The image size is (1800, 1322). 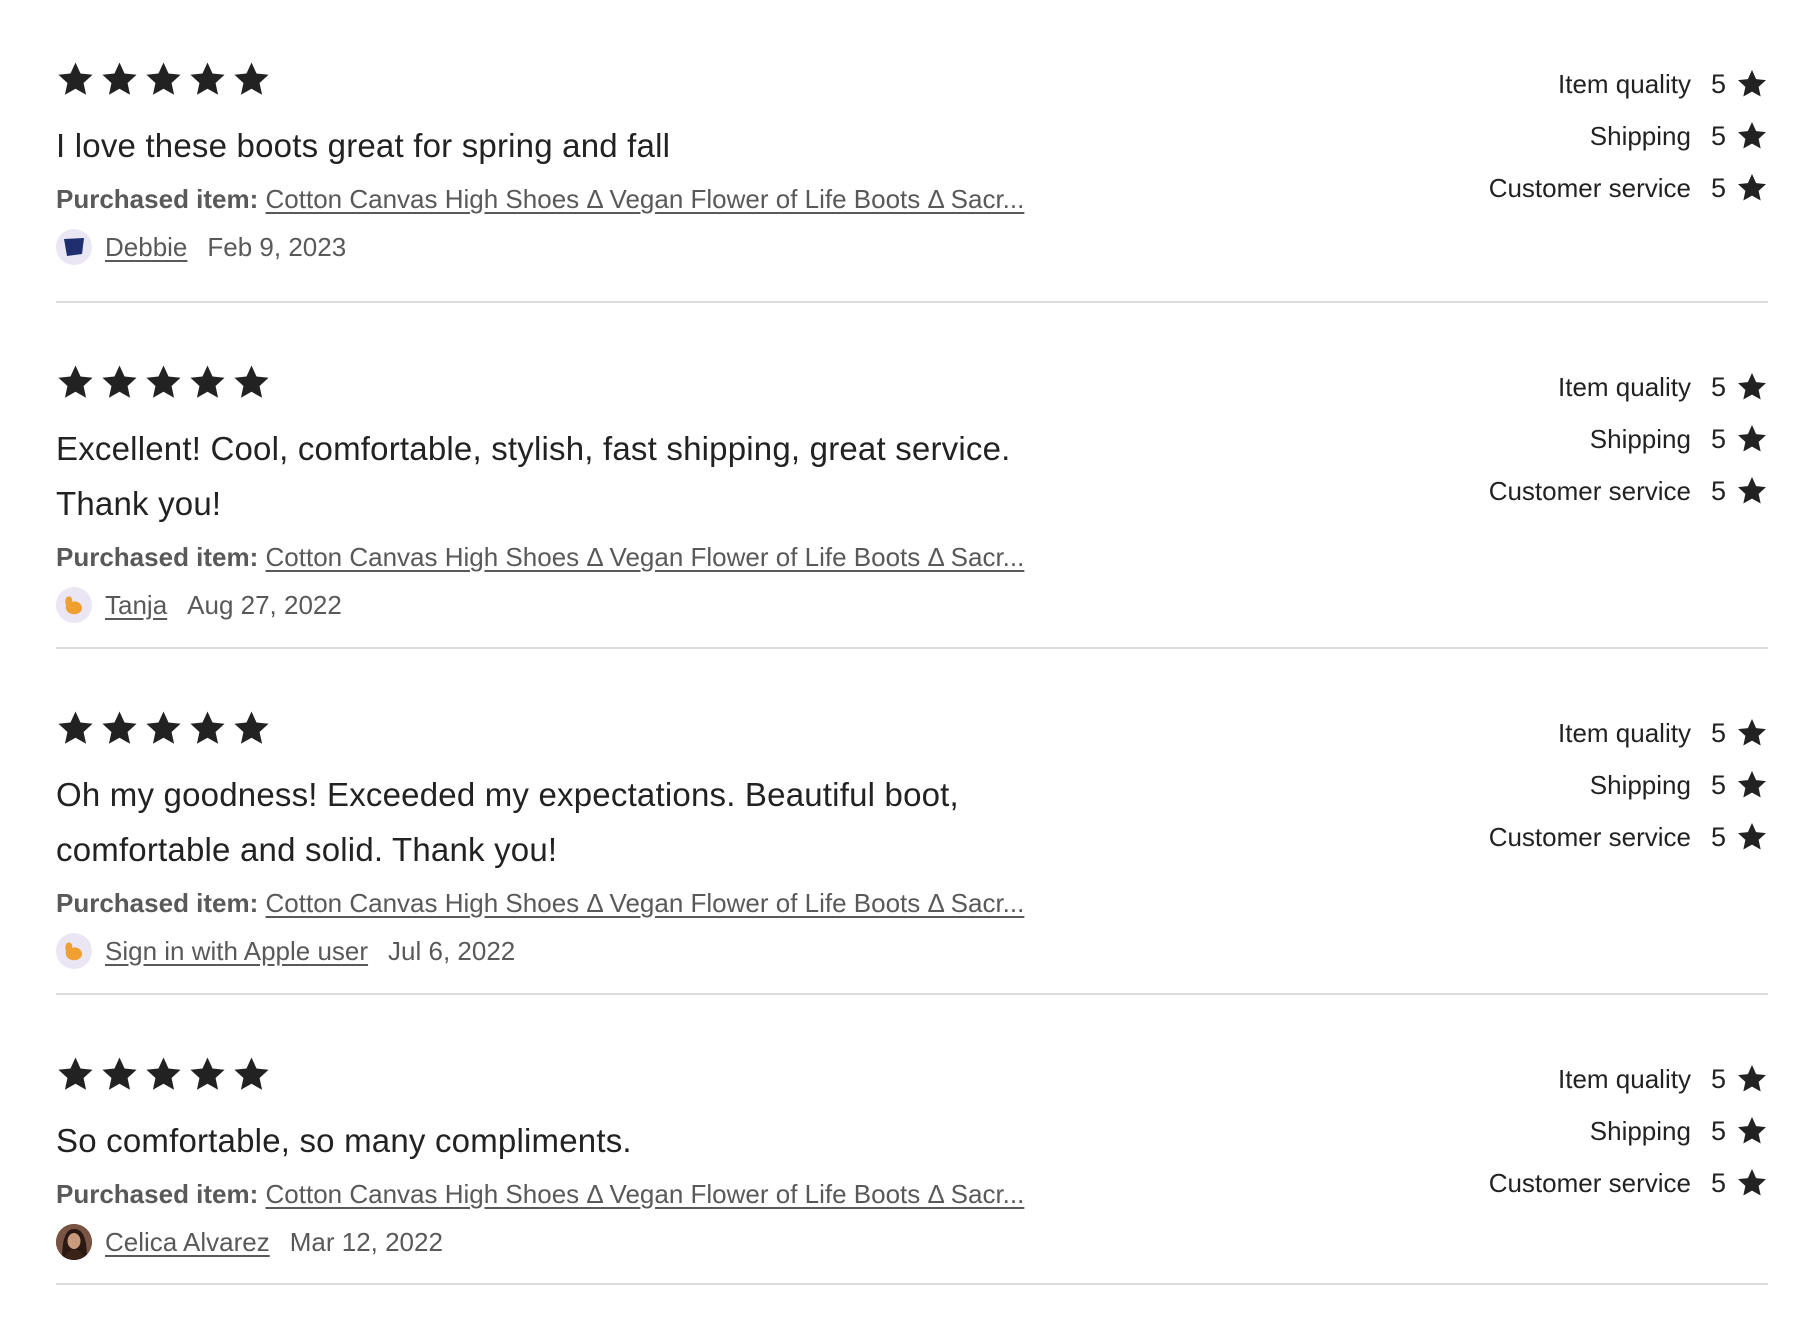 What do you see at coordinates (581, 1242) in the screenshot?
I see `reviewer-info: Celica Alvarez Mar 12, 2022` at bounding box center [581, 1242].